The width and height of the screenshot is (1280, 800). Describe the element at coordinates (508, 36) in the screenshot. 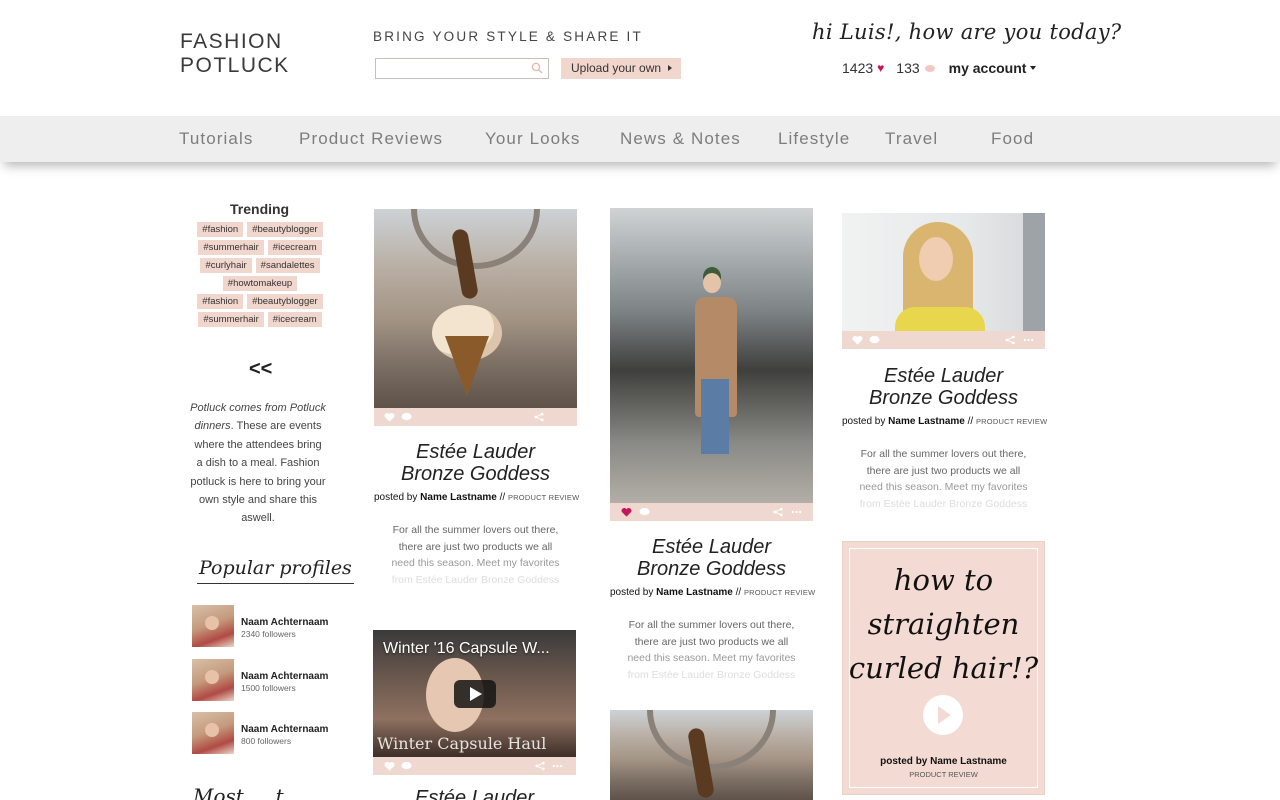

I see `site-tagline: BRING YOUR STYLE & SHARE IT` at that location.